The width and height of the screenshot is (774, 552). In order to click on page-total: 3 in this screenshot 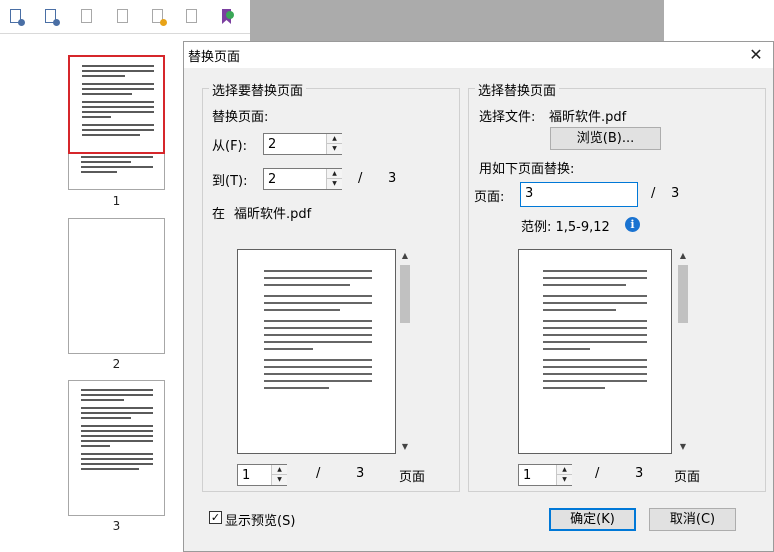, I will do `click(675, 193)`.